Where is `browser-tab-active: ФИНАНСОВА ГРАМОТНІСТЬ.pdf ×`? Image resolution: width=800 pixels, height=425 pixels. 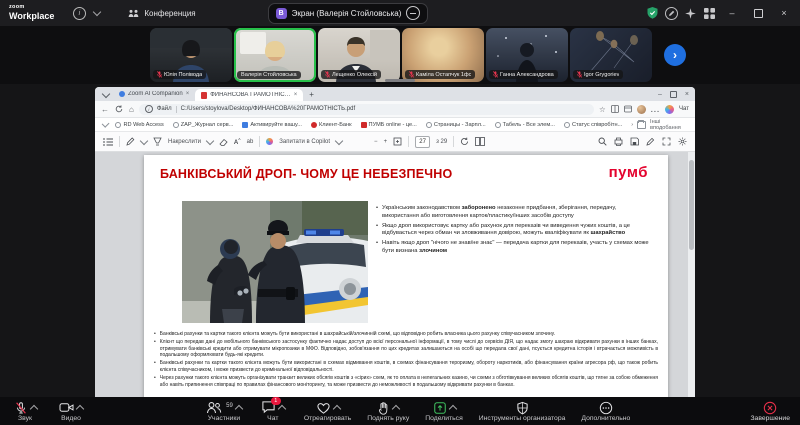 browser-tab-active: ФИНАНСОВА ГРАМОТНІСТЬ.pdf × is located at coordinates (249, 95).